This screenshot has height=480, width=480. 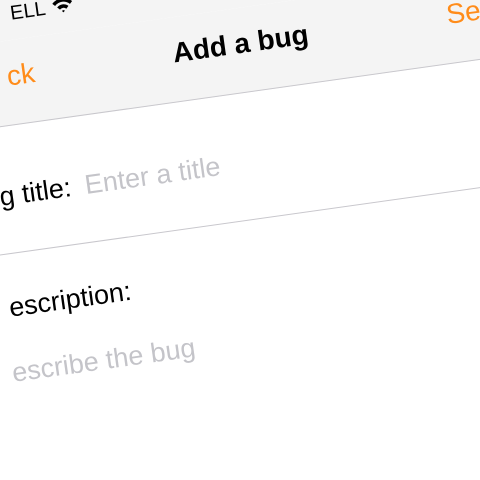 What do you see at coordinates (28, 13) in the screenshot?
I see `carrier-name: ELL` at bounding box center [28, 13].